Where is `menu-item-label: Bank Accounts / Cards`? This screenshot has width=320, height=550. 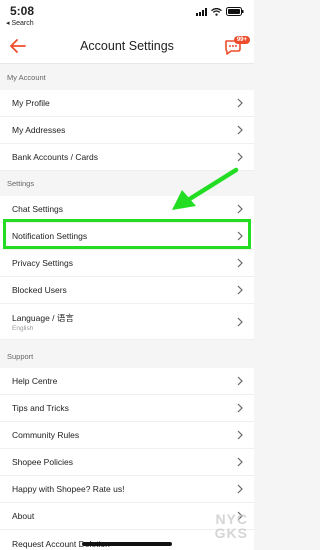 menu-item-label: Bank Accounts / Cards is located at coordinates (55, 157).